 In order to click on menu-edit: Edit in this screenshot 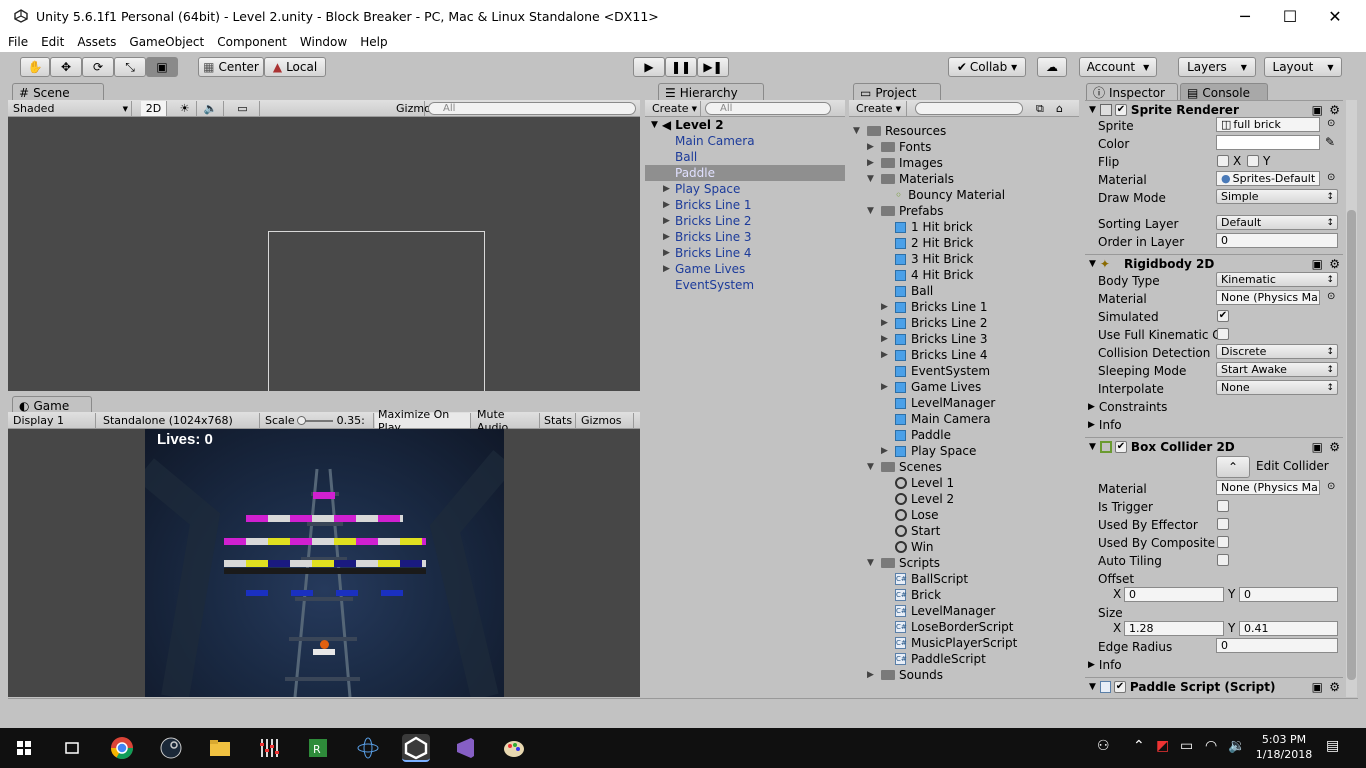, I will do `click(52, 42)`.